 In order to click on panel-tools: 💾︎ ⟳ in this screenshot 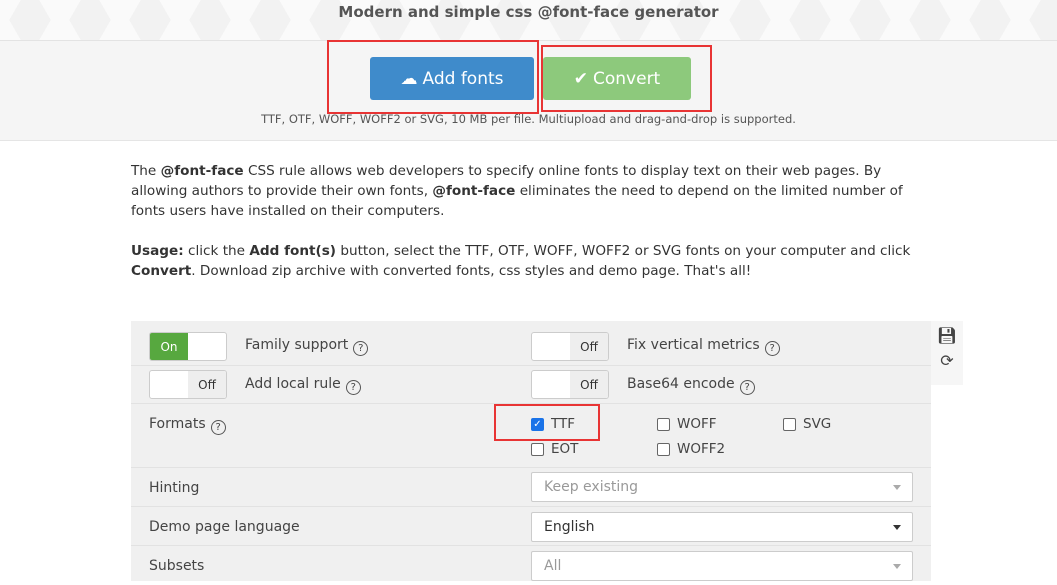, I will do `click(947, 353)`.